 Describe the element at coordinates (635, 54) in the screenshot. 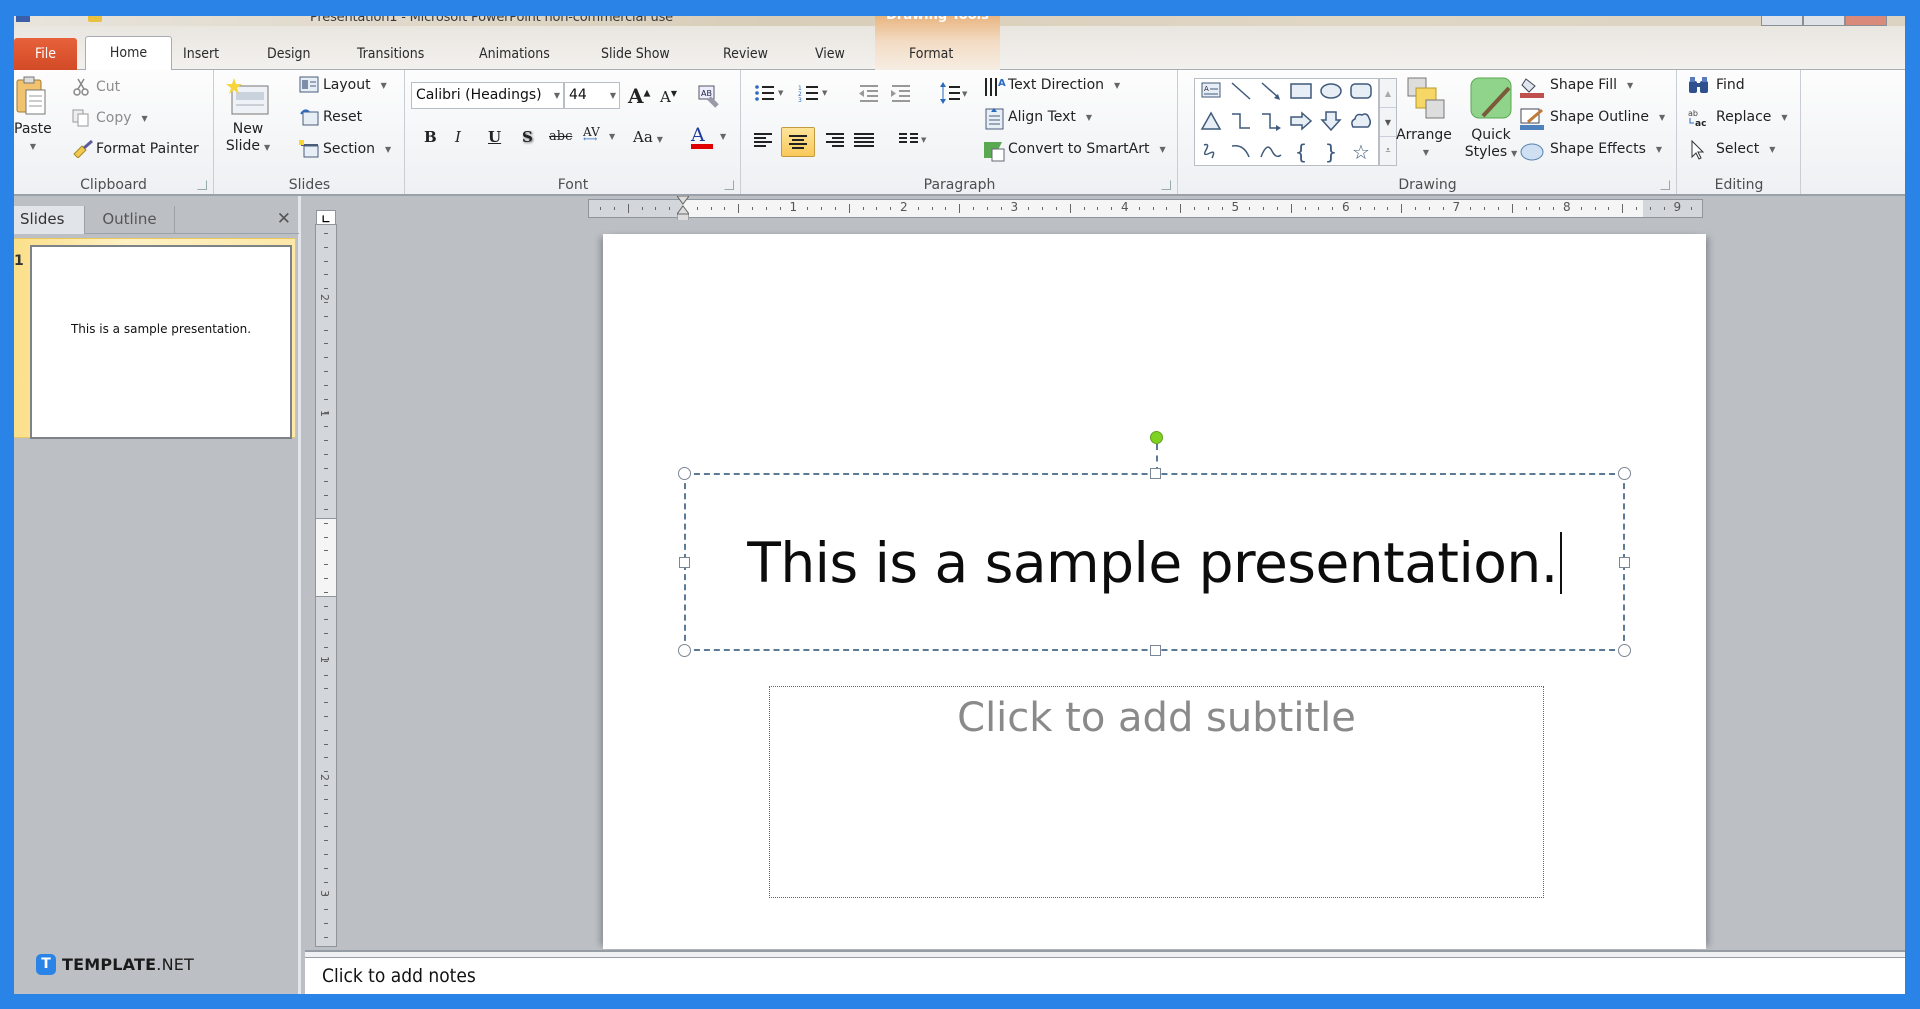

I see `tab-slide-show: Slide Show` at that location.